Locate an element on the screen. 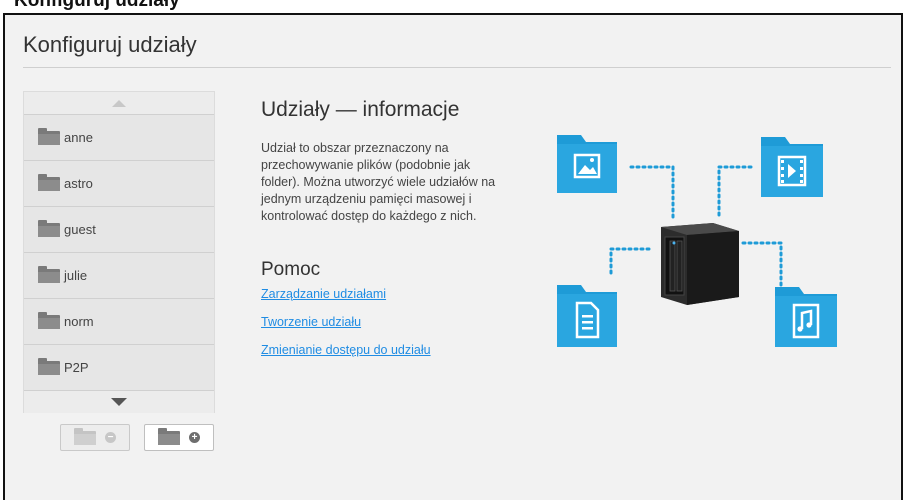  minus-circle-icon: − is located at coordinates (110, 437).